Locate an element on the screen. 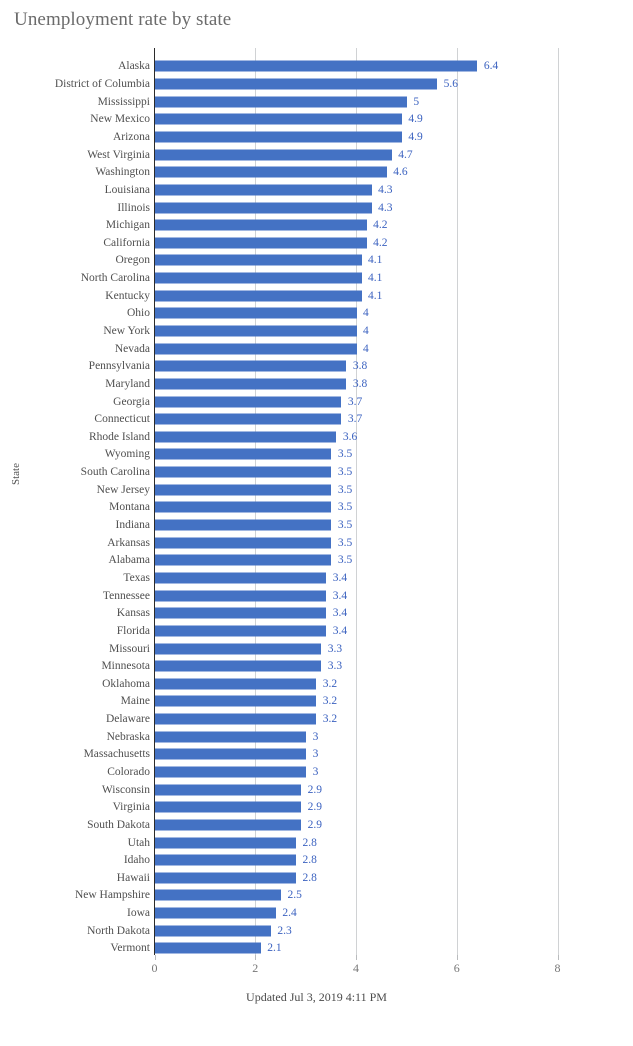  bar-row: Rhode Island 3.6 is located at coordinates (316, 437).